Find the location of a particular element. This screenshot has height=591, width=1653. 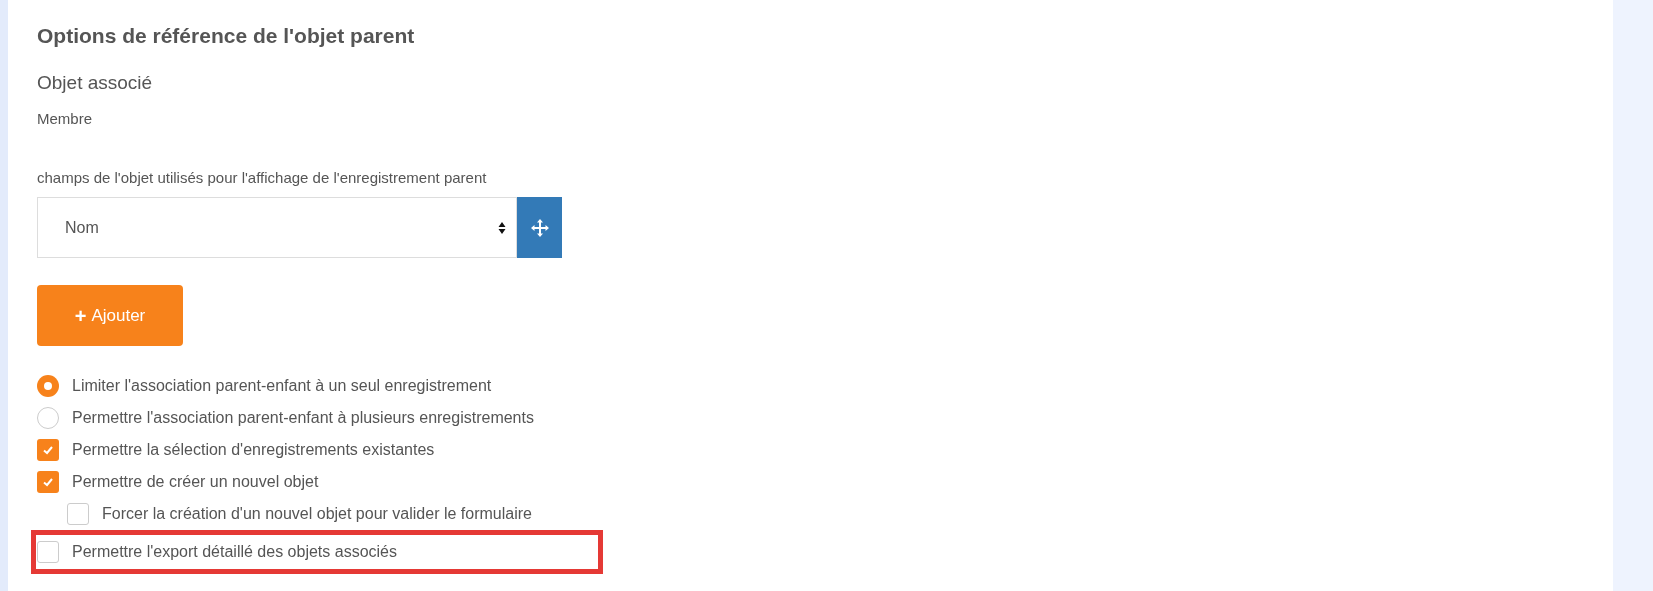

field-label: champs de l'objet utilisés pour l'affichage de l'enregistrement parent is located at coordinates (262, 177).